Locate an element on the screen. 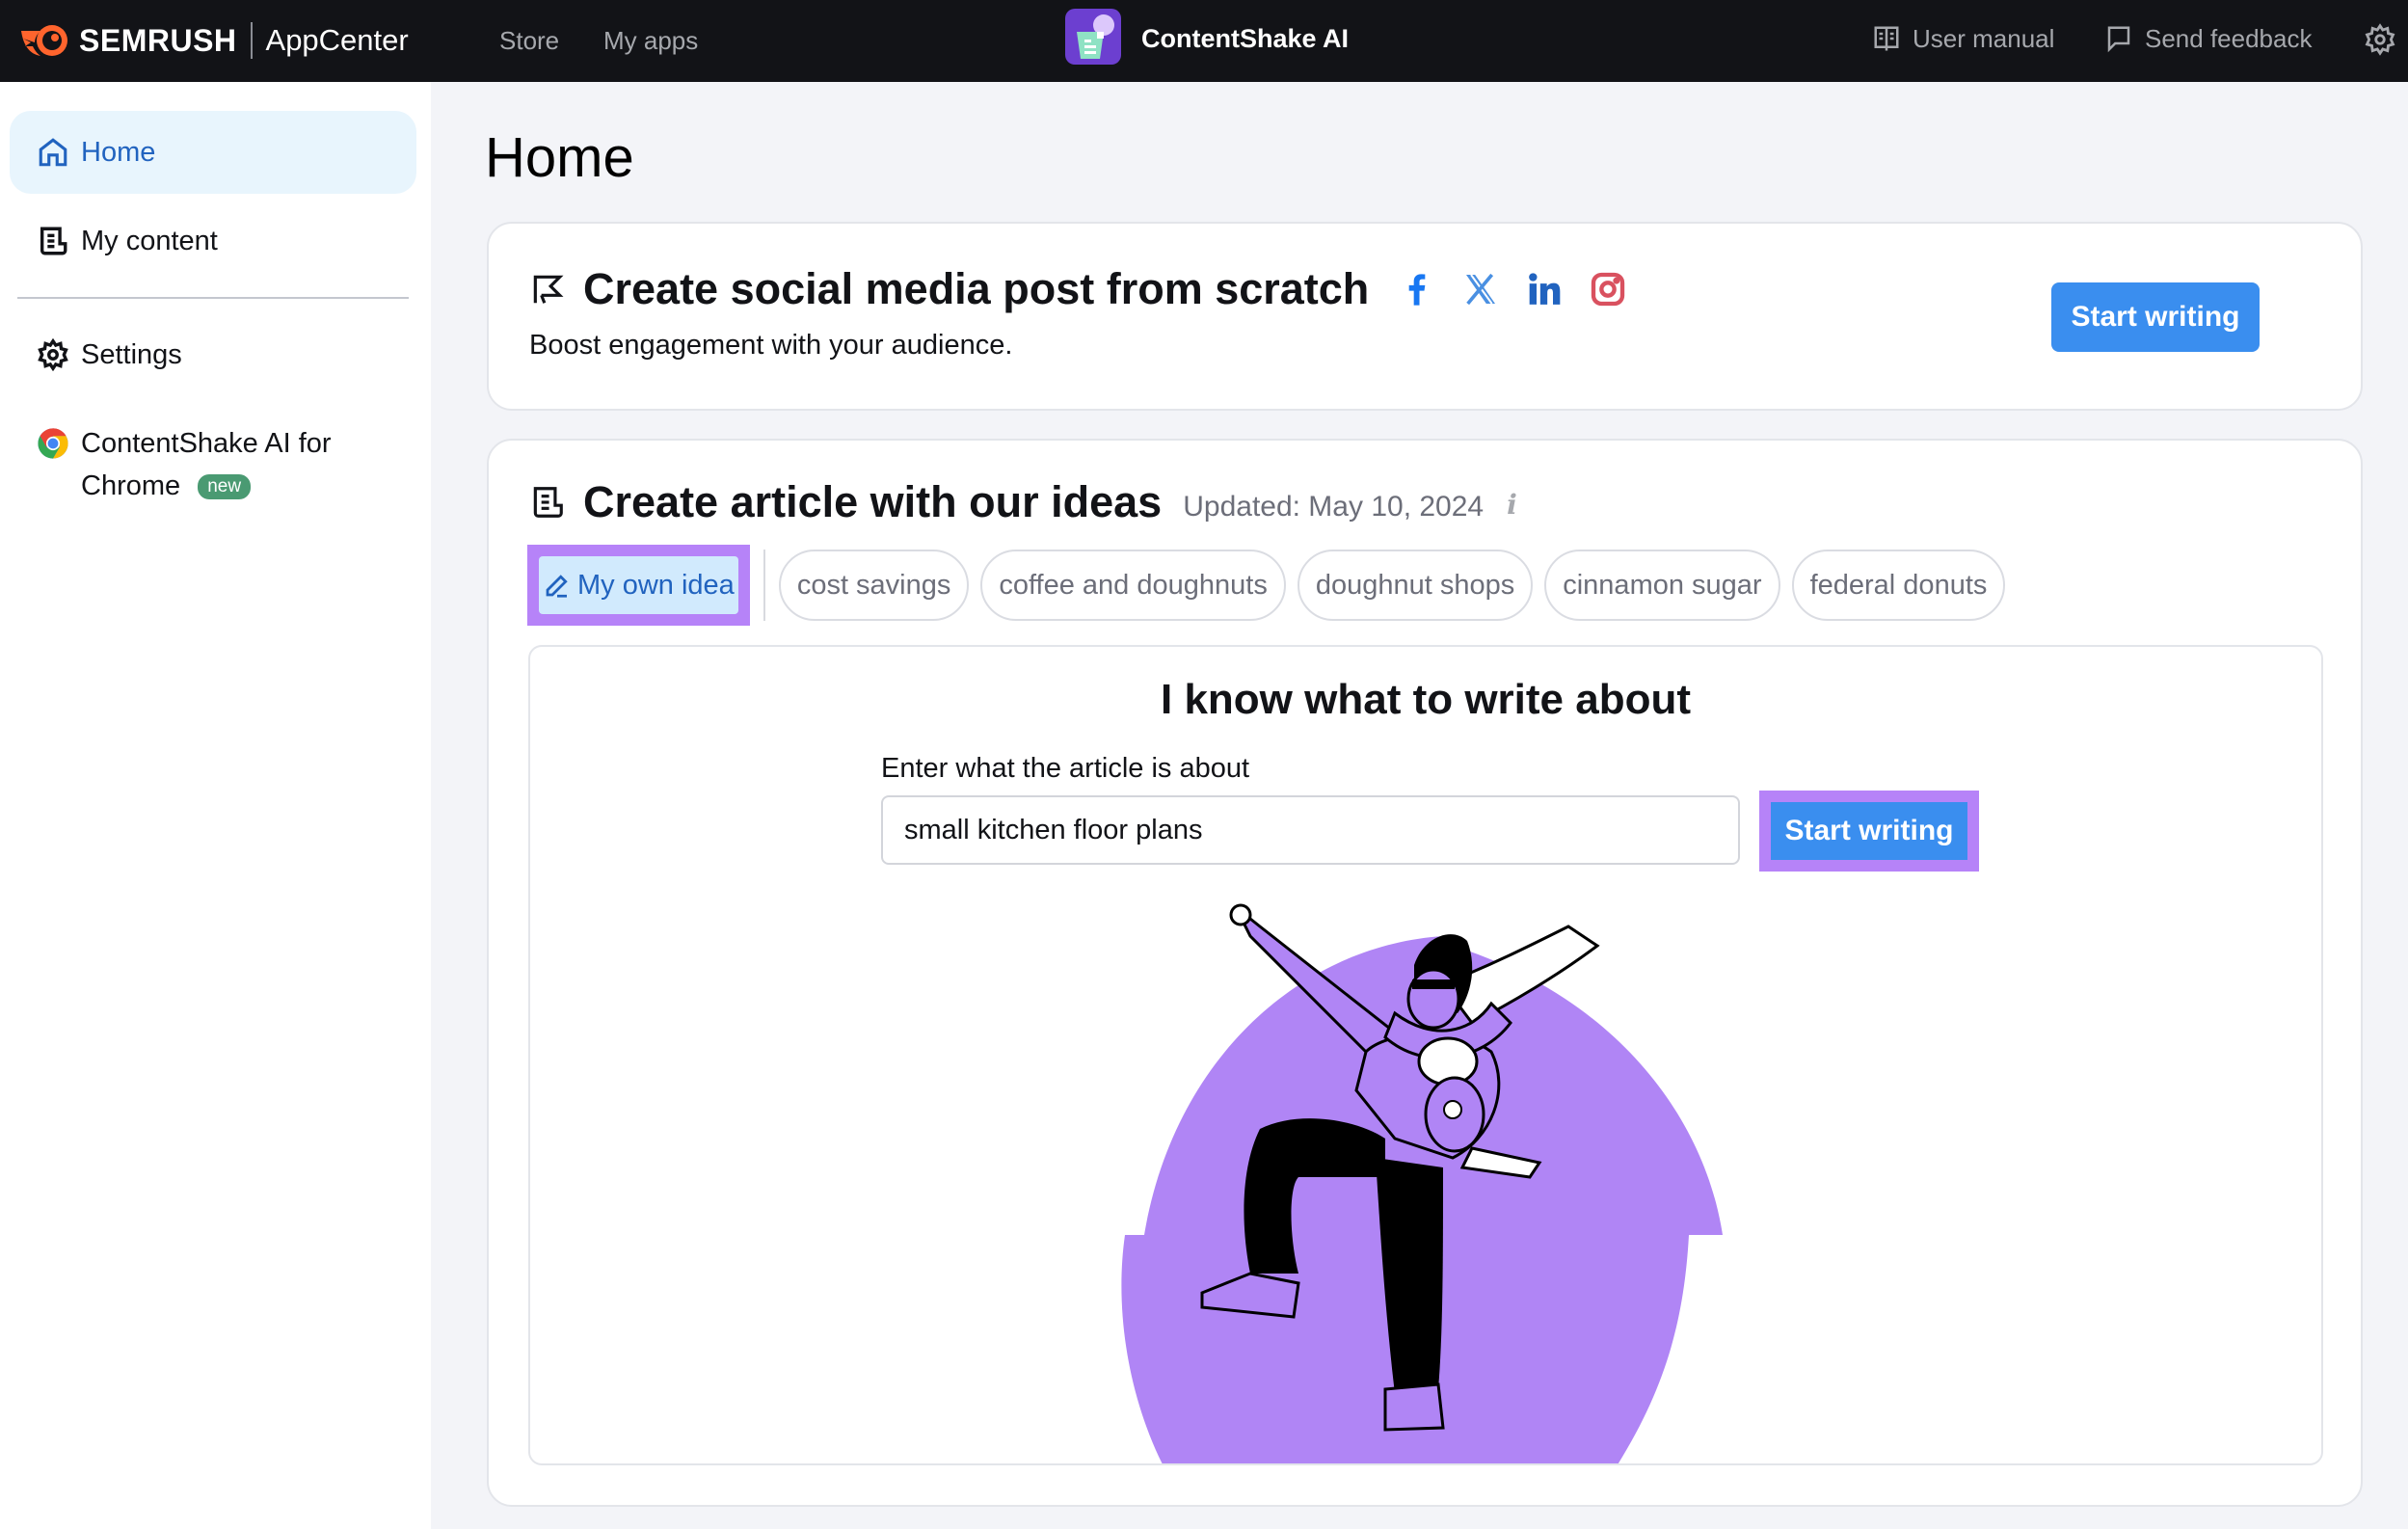 The height and width of the screenshot is (1529, 2408). message-icon is located at coordinates (2118, 39).